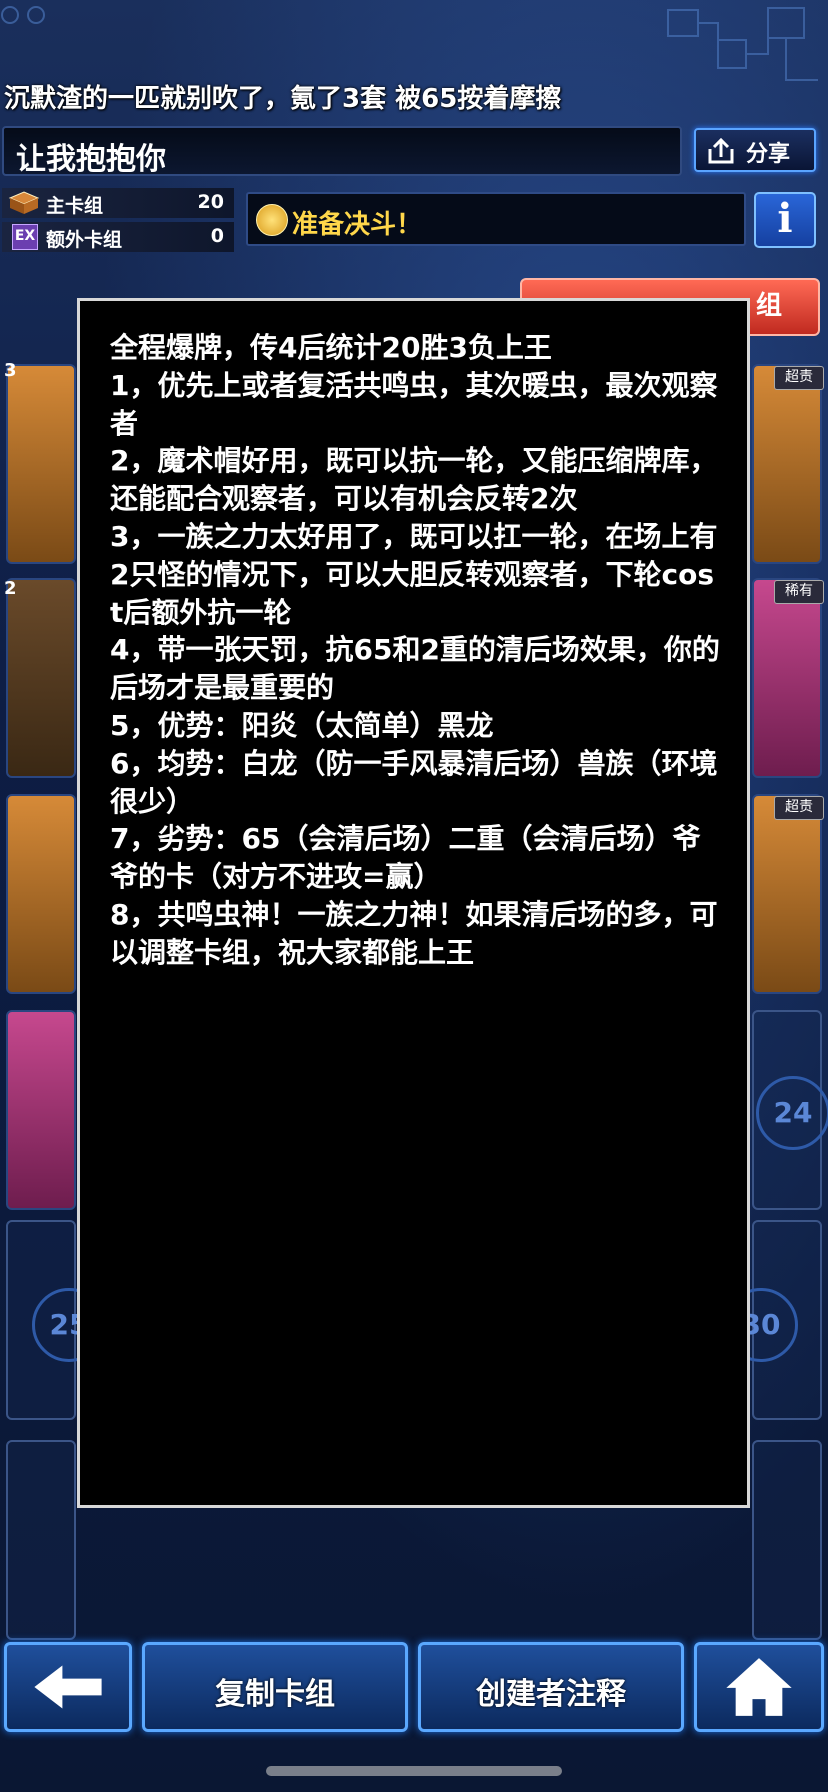 The height and width of the screenshot is (1792, 828). Describe the element at coordinates (91, 159) in the screenshot. I see `deck-title: 让我抱抱你` at that location.